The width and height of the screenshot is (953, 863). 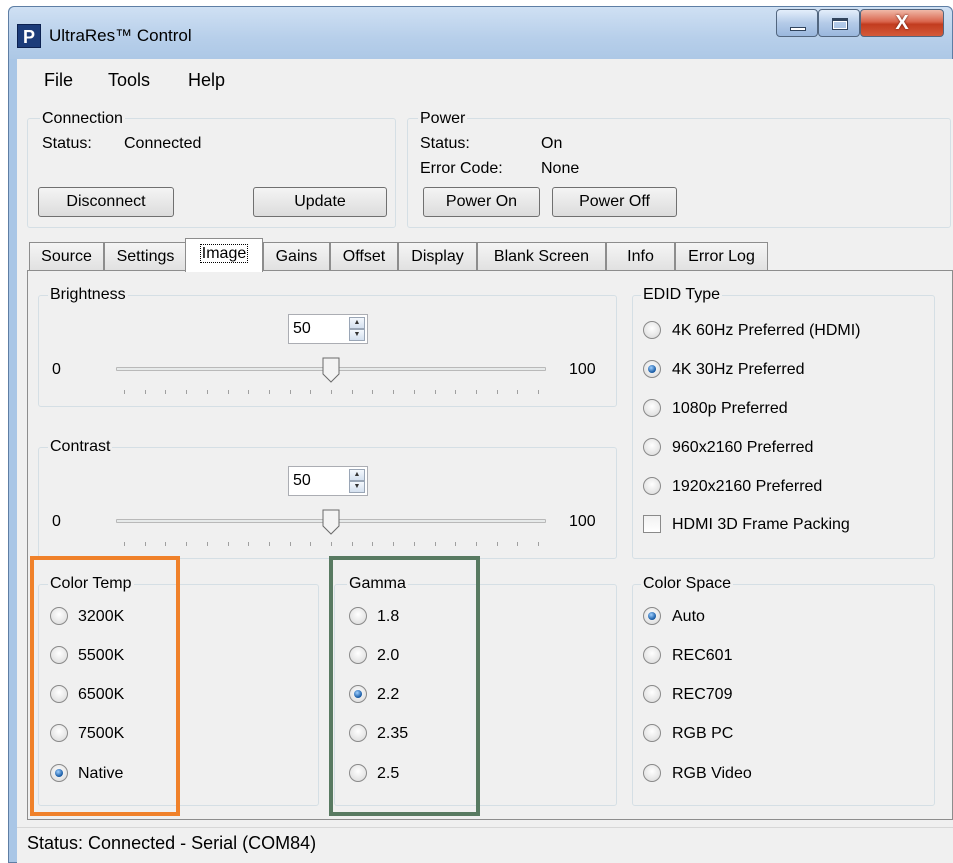 What do you see at coordinates (652, 655) in the screenshot?
I see `color-space-radio-rec601` at bounding box center [652, 655].